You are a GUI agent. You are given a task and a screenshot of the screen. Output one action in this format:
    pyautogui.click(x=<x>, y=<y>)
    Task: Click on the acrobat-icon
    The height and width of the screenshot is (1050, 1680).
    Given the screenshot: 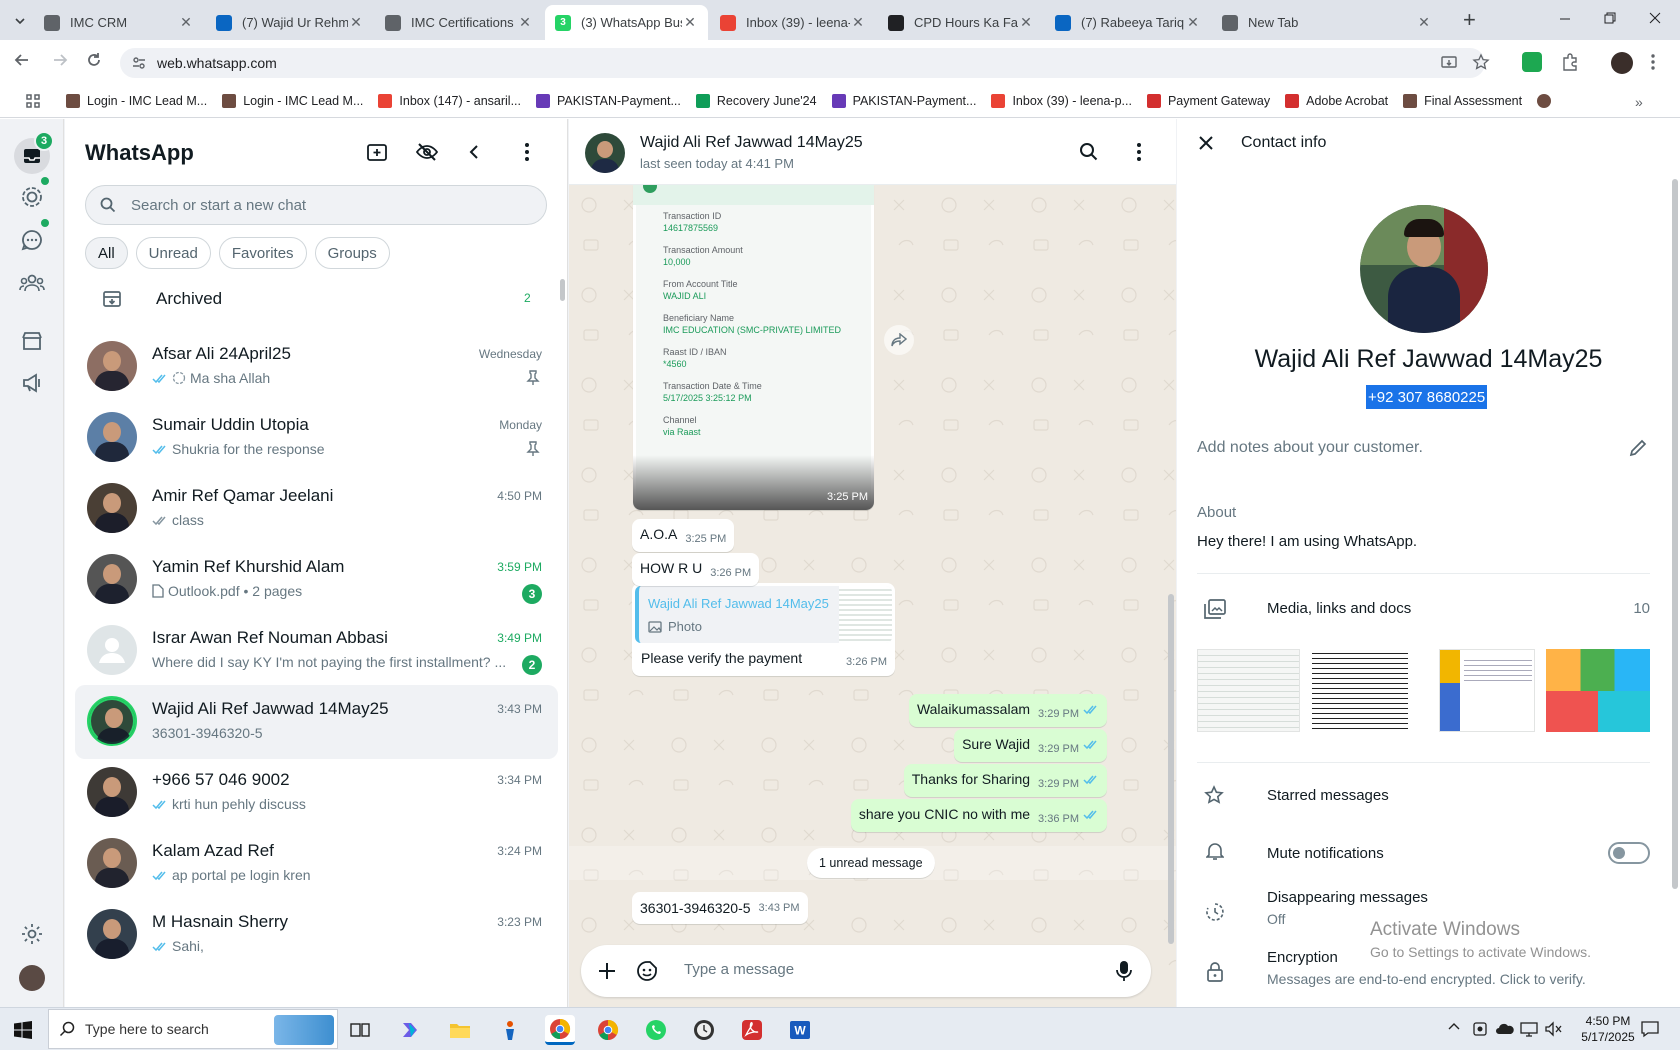 What is the action you would take?
    pyautogui.click(x=752, y=1030)
    